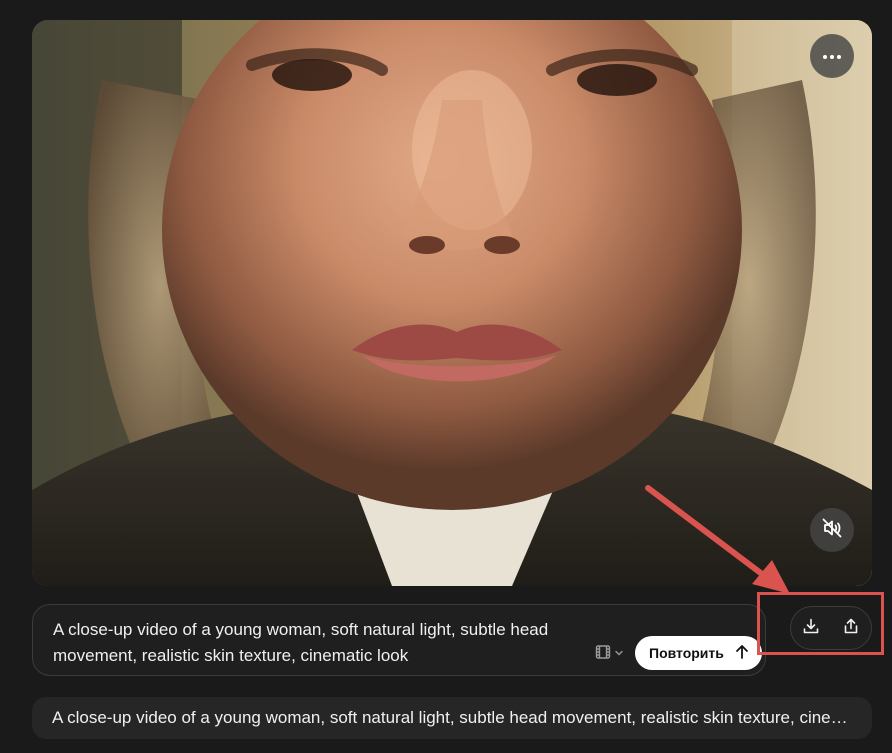 This screenshot has width=892, height=753. I want to click on retry-button-label: Повторить, so click(686, 653).